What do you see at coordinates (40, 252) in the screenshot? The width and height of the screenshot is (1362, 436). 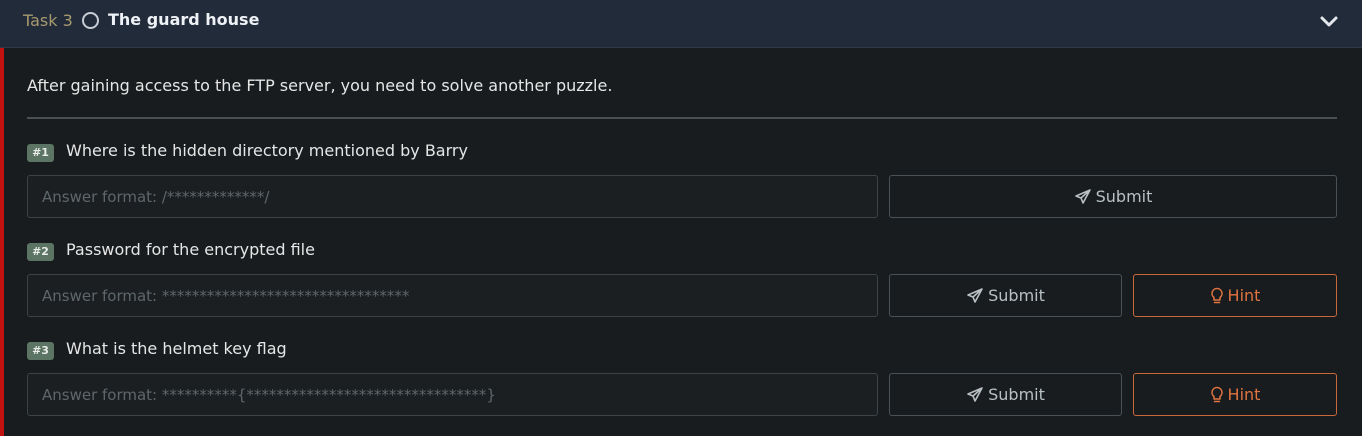 I see `question-number-badge: #2` at bounding box center [40, 252].